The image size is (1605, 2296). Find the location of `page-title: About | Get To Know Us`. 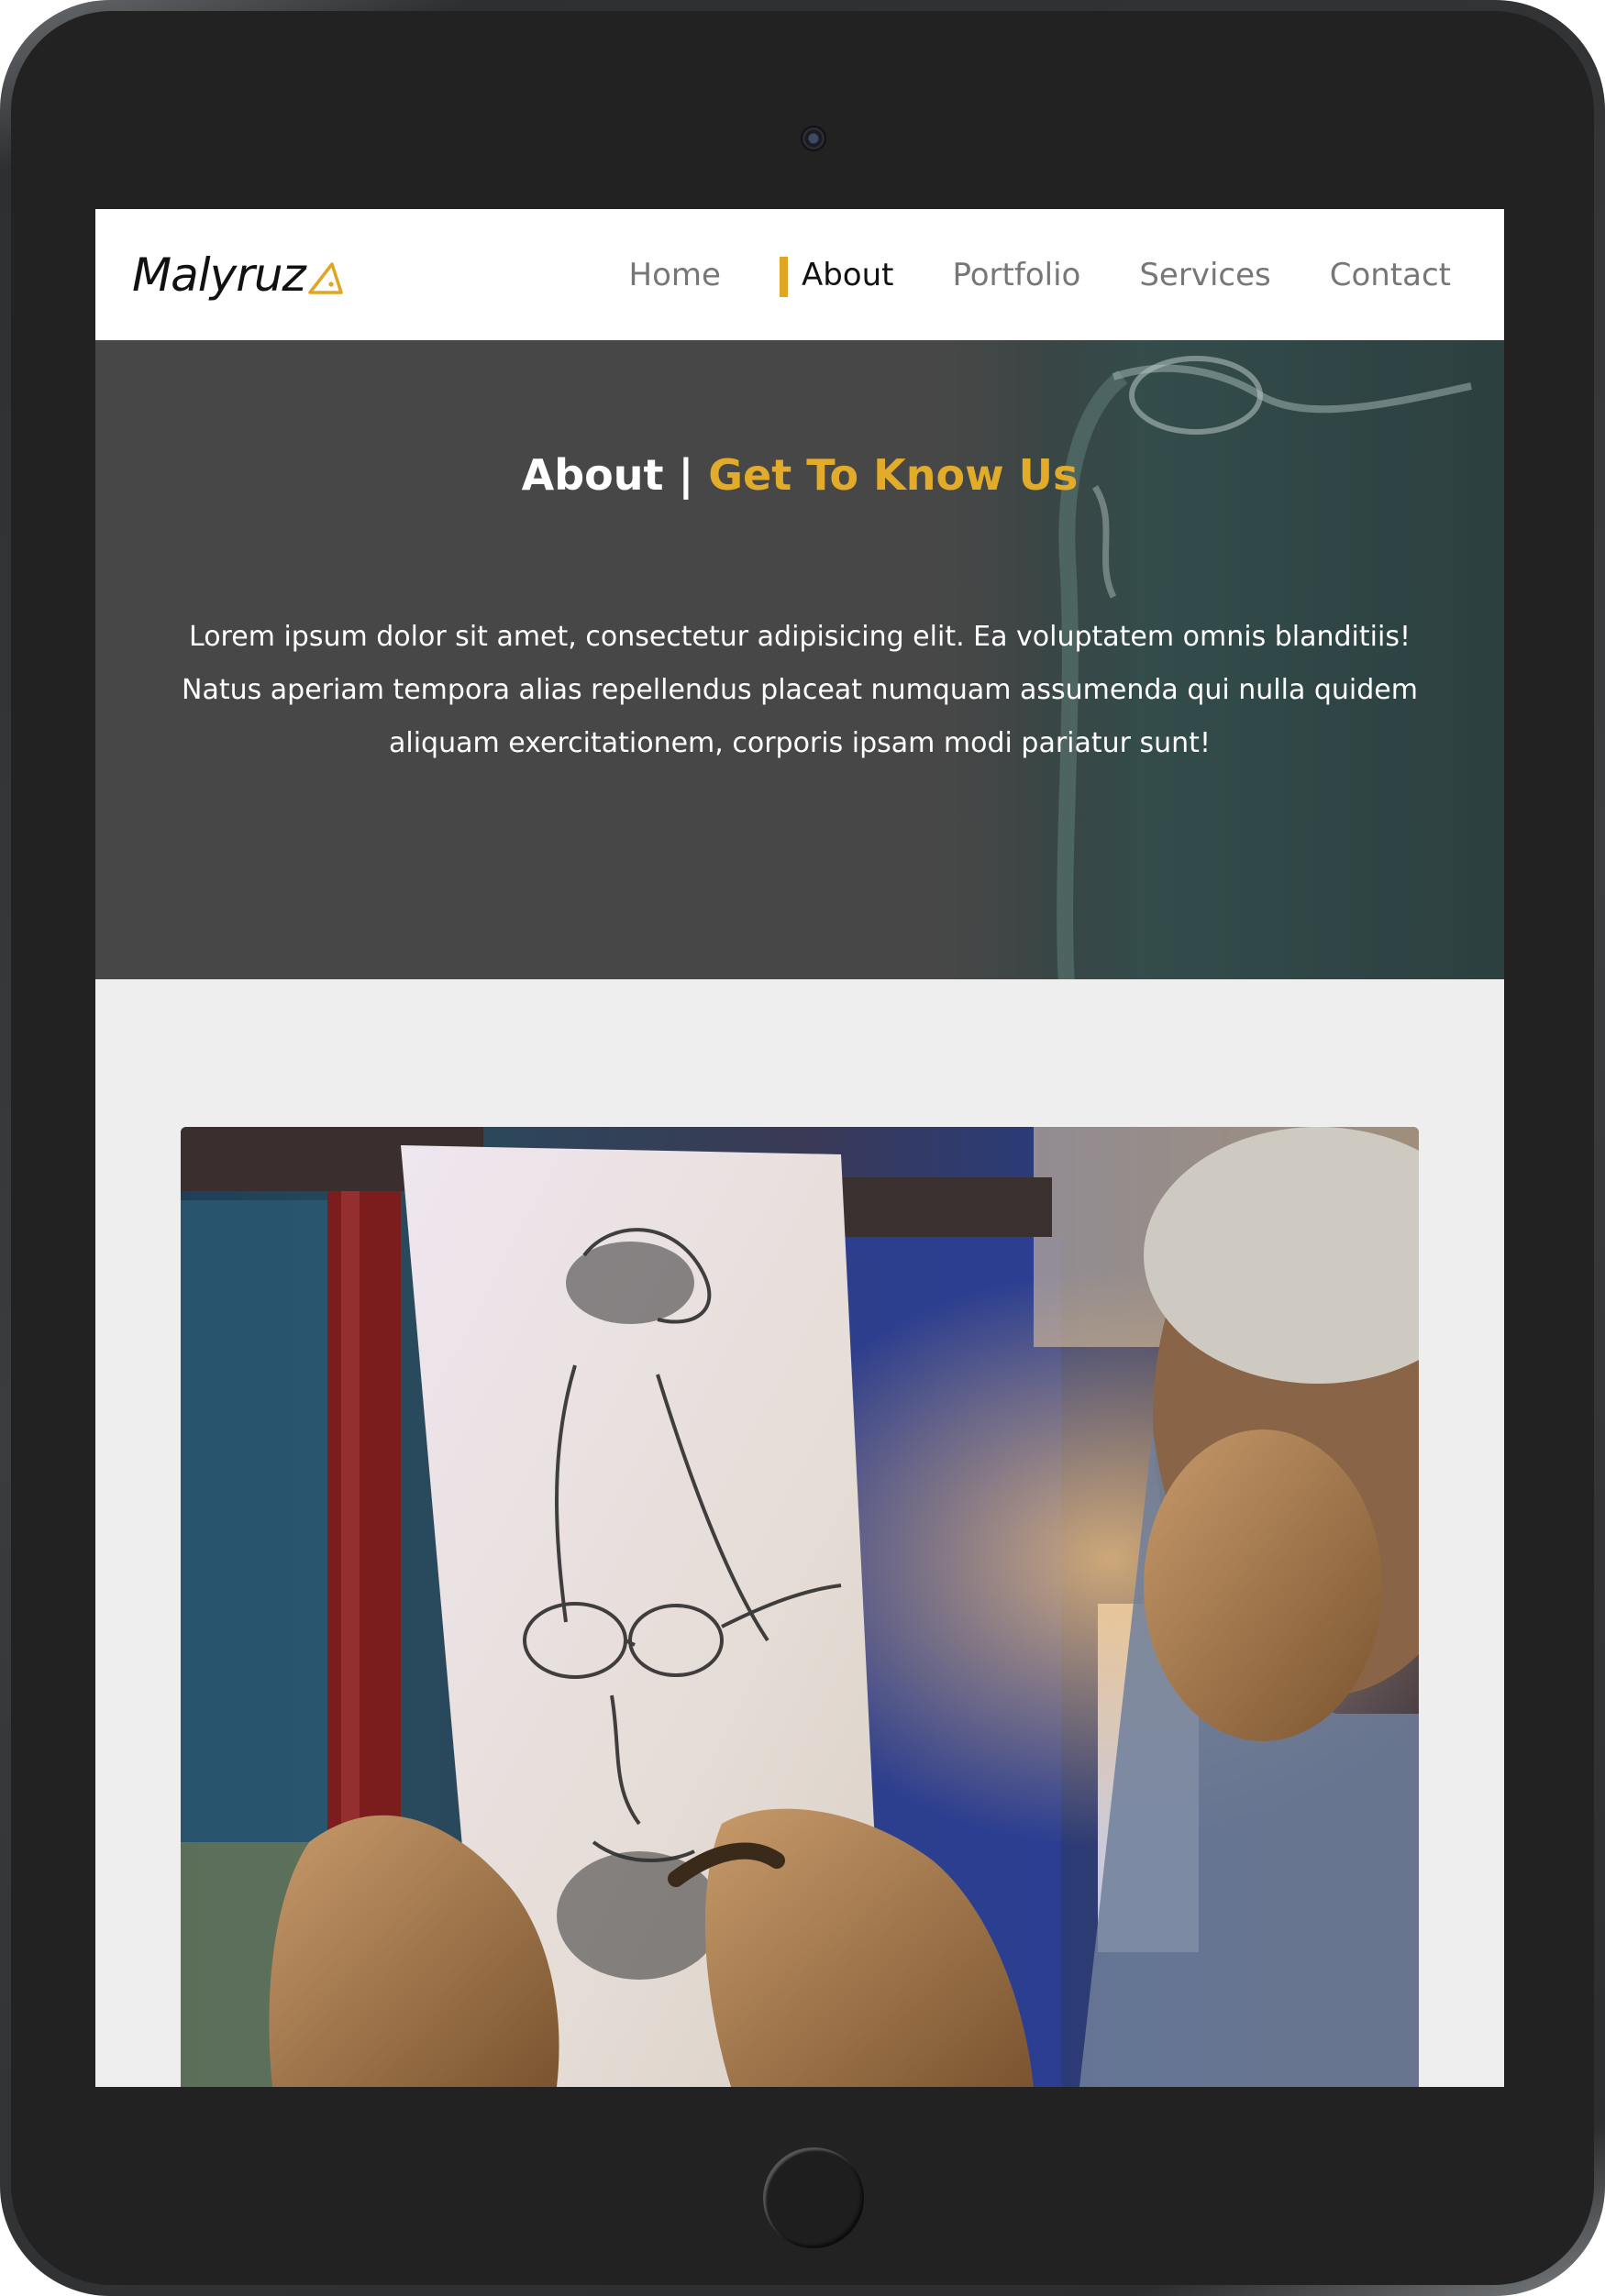

page-title: About | Get To Know Us is located at coordinates (799, 475).